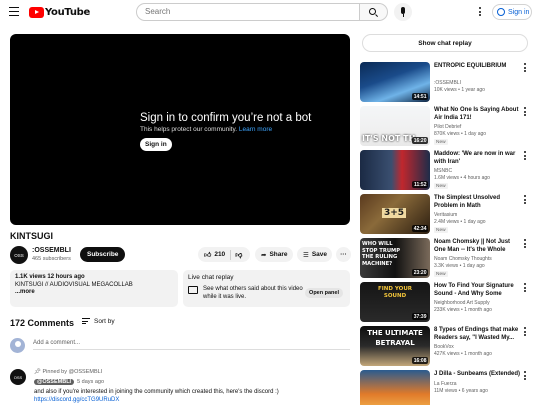  Describe the element at coordinates (264, 255) in the screenshot. I see `share-icon: ➦` at that location.